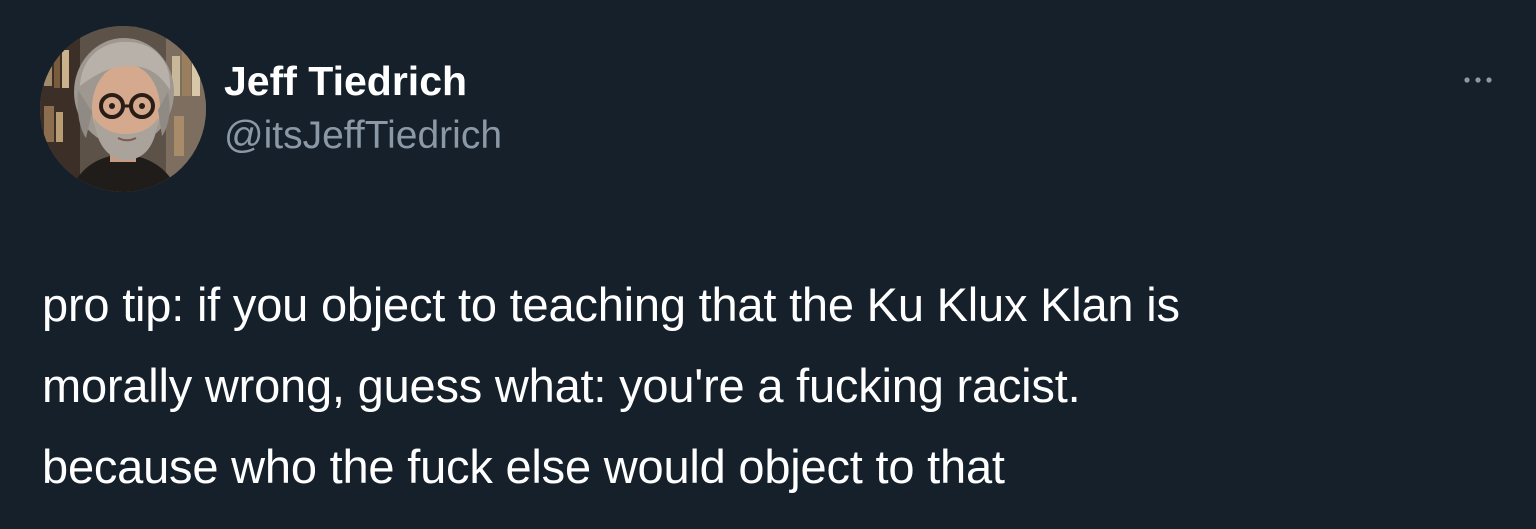  I want to click on more-options-icon, so click(1478, 80).